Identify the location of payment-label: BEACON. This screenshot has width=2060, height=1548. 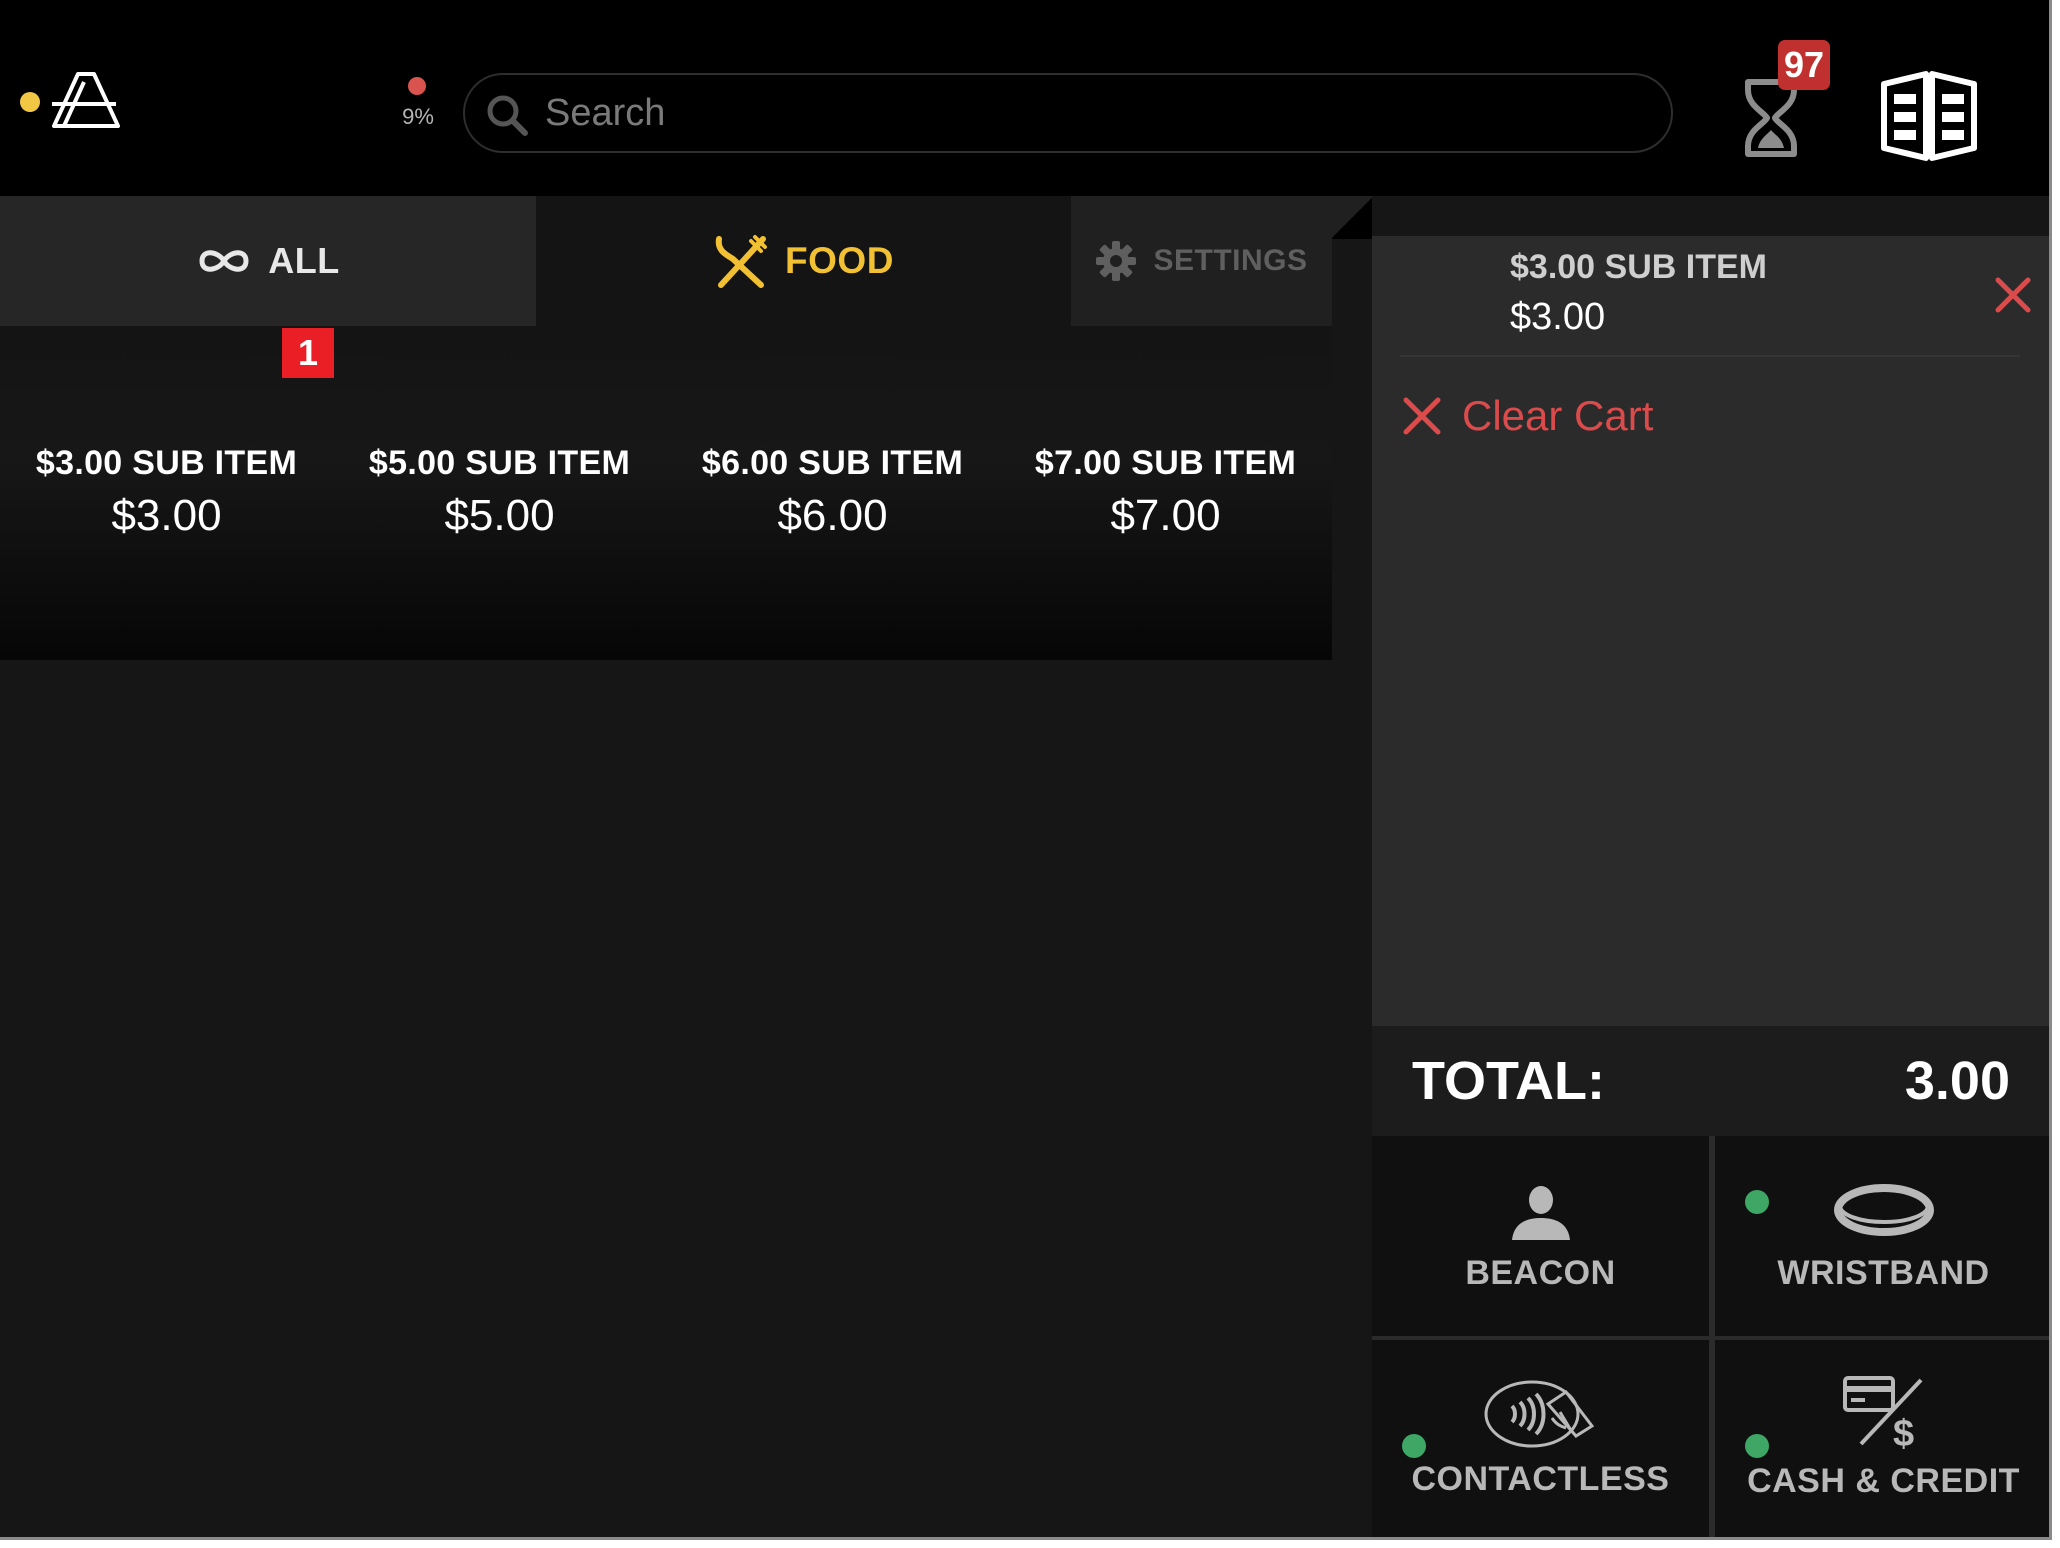
(1540, 1273).